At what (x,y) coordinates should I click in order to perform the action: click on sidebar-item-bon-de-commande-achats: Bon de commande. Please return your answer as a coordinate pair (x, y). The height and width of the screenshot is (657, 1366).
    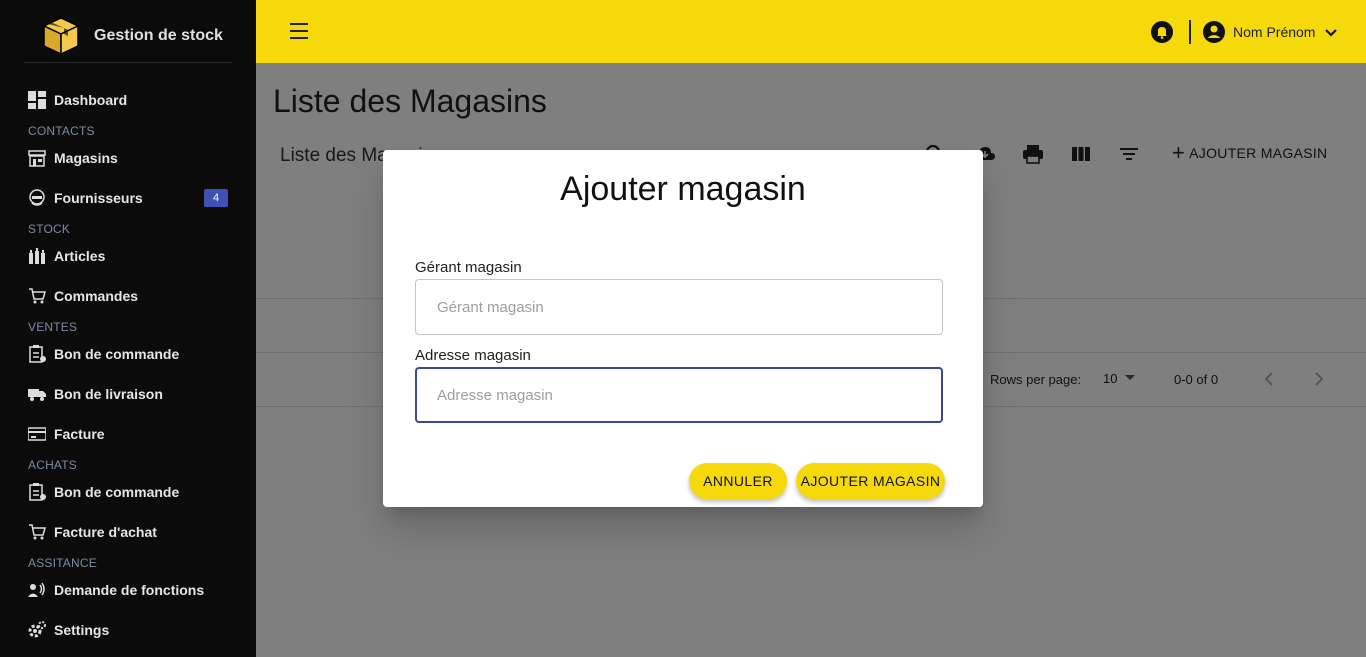
    Looking at the image, I should click on (103, 492).